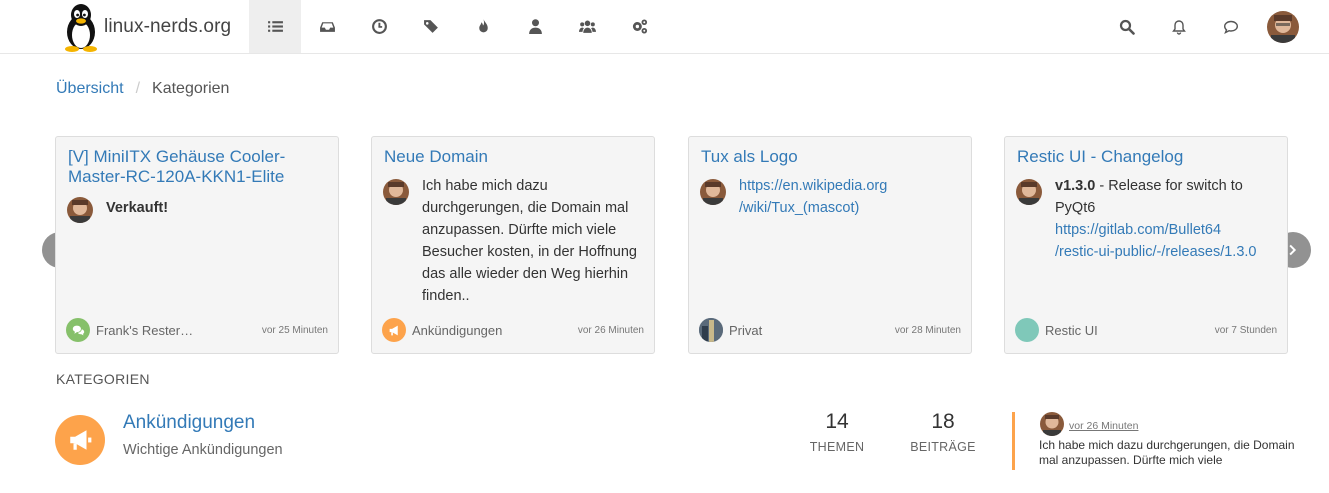 Image resolution: width=1329 pixels, height=493 pixels. What do you see at coordinates (1293, 250) in the screenshot?
I see `chevron-right-icon` at bounding box center [1293, 250].